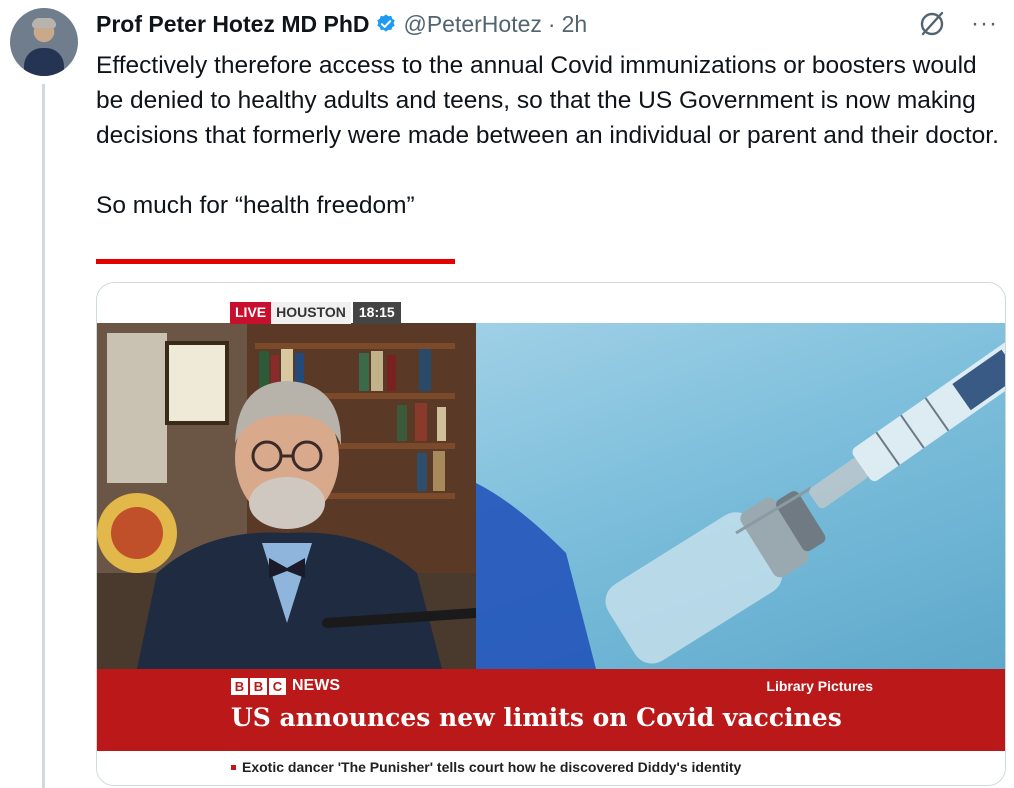 The image size is (1014, 788). I want to click on live-label: LIVE, so click(251, 313).